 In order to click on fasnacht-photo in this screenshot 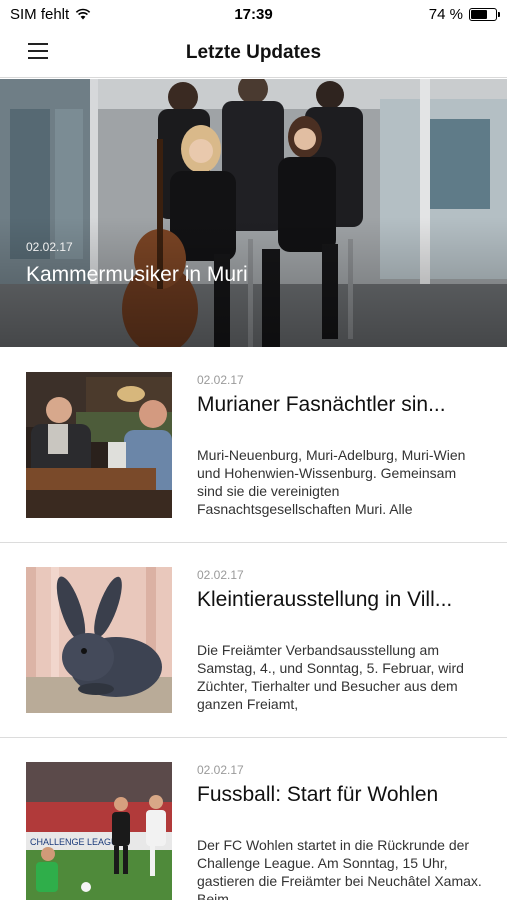, I will do `click(99, 445)`.